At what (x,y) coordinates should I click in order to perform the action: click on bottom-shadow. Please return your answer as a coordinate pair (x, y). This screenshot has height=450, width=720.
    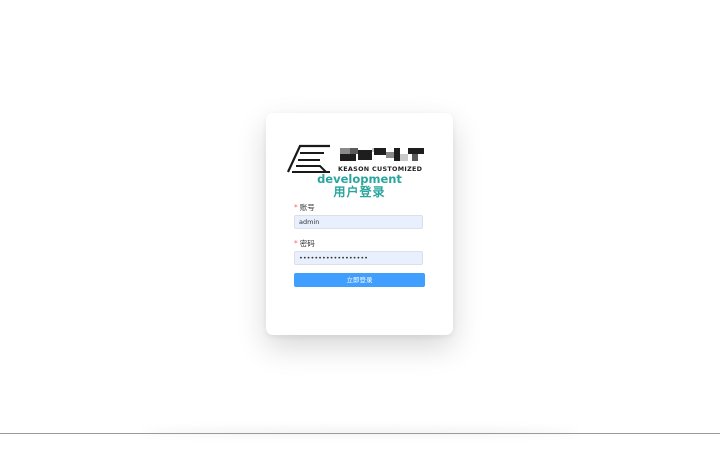
    Looking at the image, I should click on (360, 432).